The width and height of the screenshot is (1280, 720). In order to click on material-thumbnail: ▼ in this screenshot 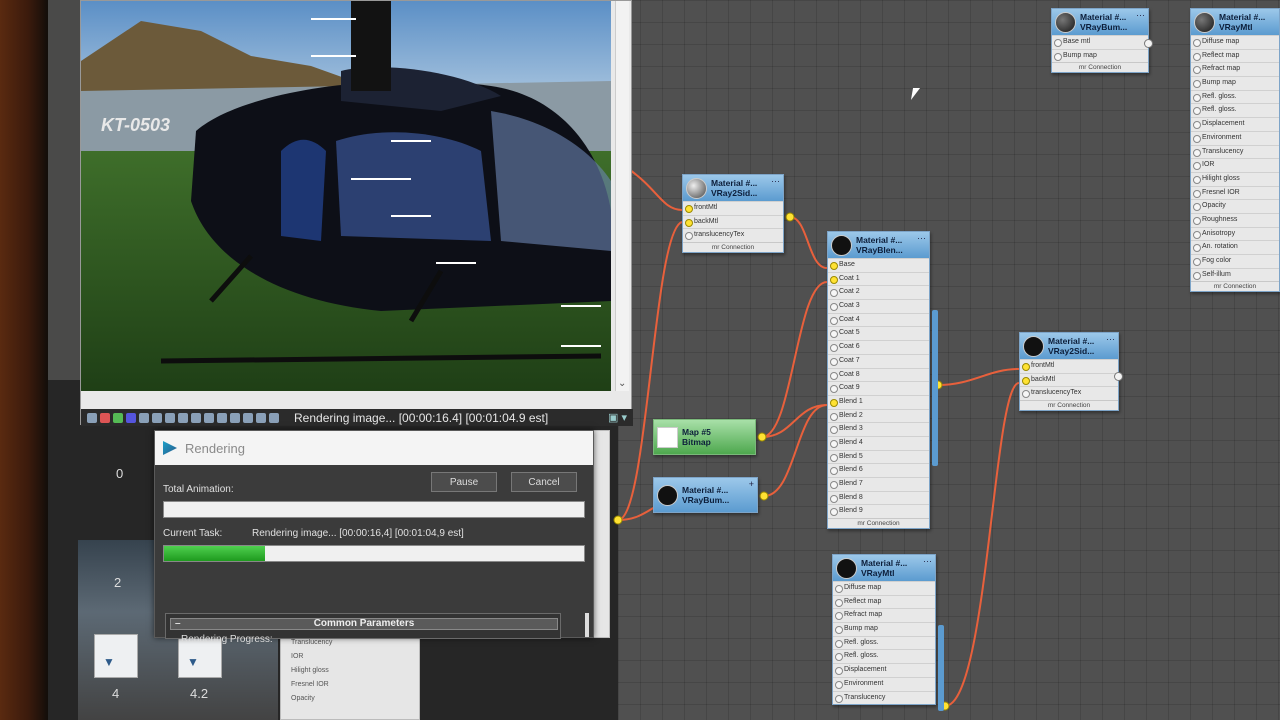, I will do `click(116, 656)`.